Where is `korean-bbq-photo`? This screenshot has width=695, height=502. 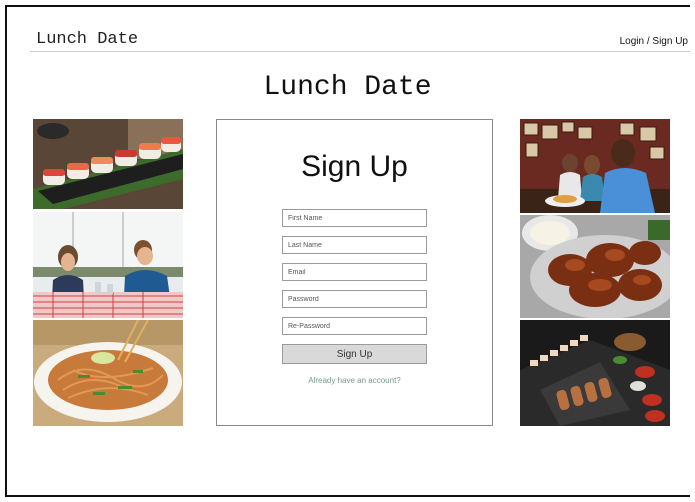
korean-bbq-photo is located at coordinates (595, 373).